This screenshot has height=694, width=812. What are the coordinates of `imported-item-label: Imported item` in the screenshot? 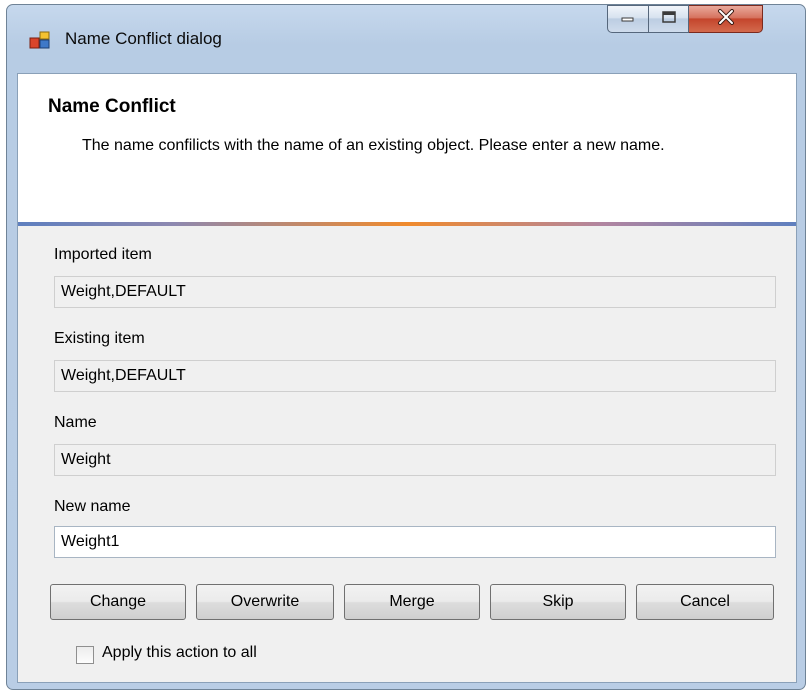 It's located at (103, 254).